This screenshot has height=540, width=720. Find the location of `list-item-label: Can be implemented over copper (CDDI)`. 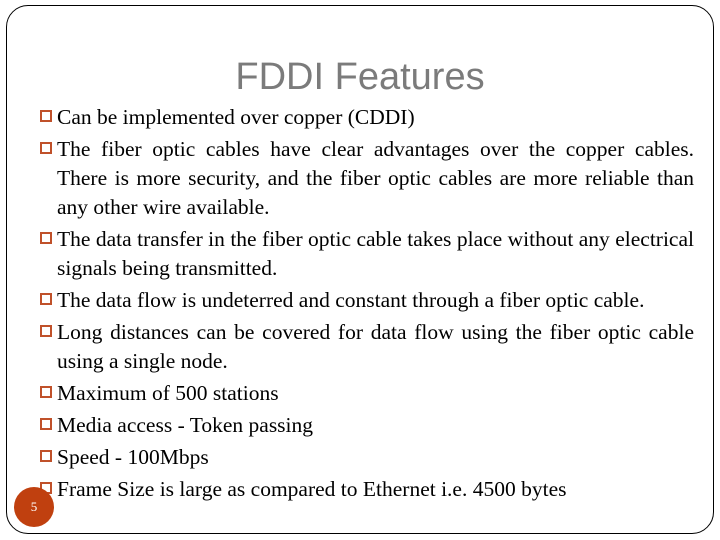

list-item-label: Can be implemented over copper (CDDI) is located at coordinates (236, 117).